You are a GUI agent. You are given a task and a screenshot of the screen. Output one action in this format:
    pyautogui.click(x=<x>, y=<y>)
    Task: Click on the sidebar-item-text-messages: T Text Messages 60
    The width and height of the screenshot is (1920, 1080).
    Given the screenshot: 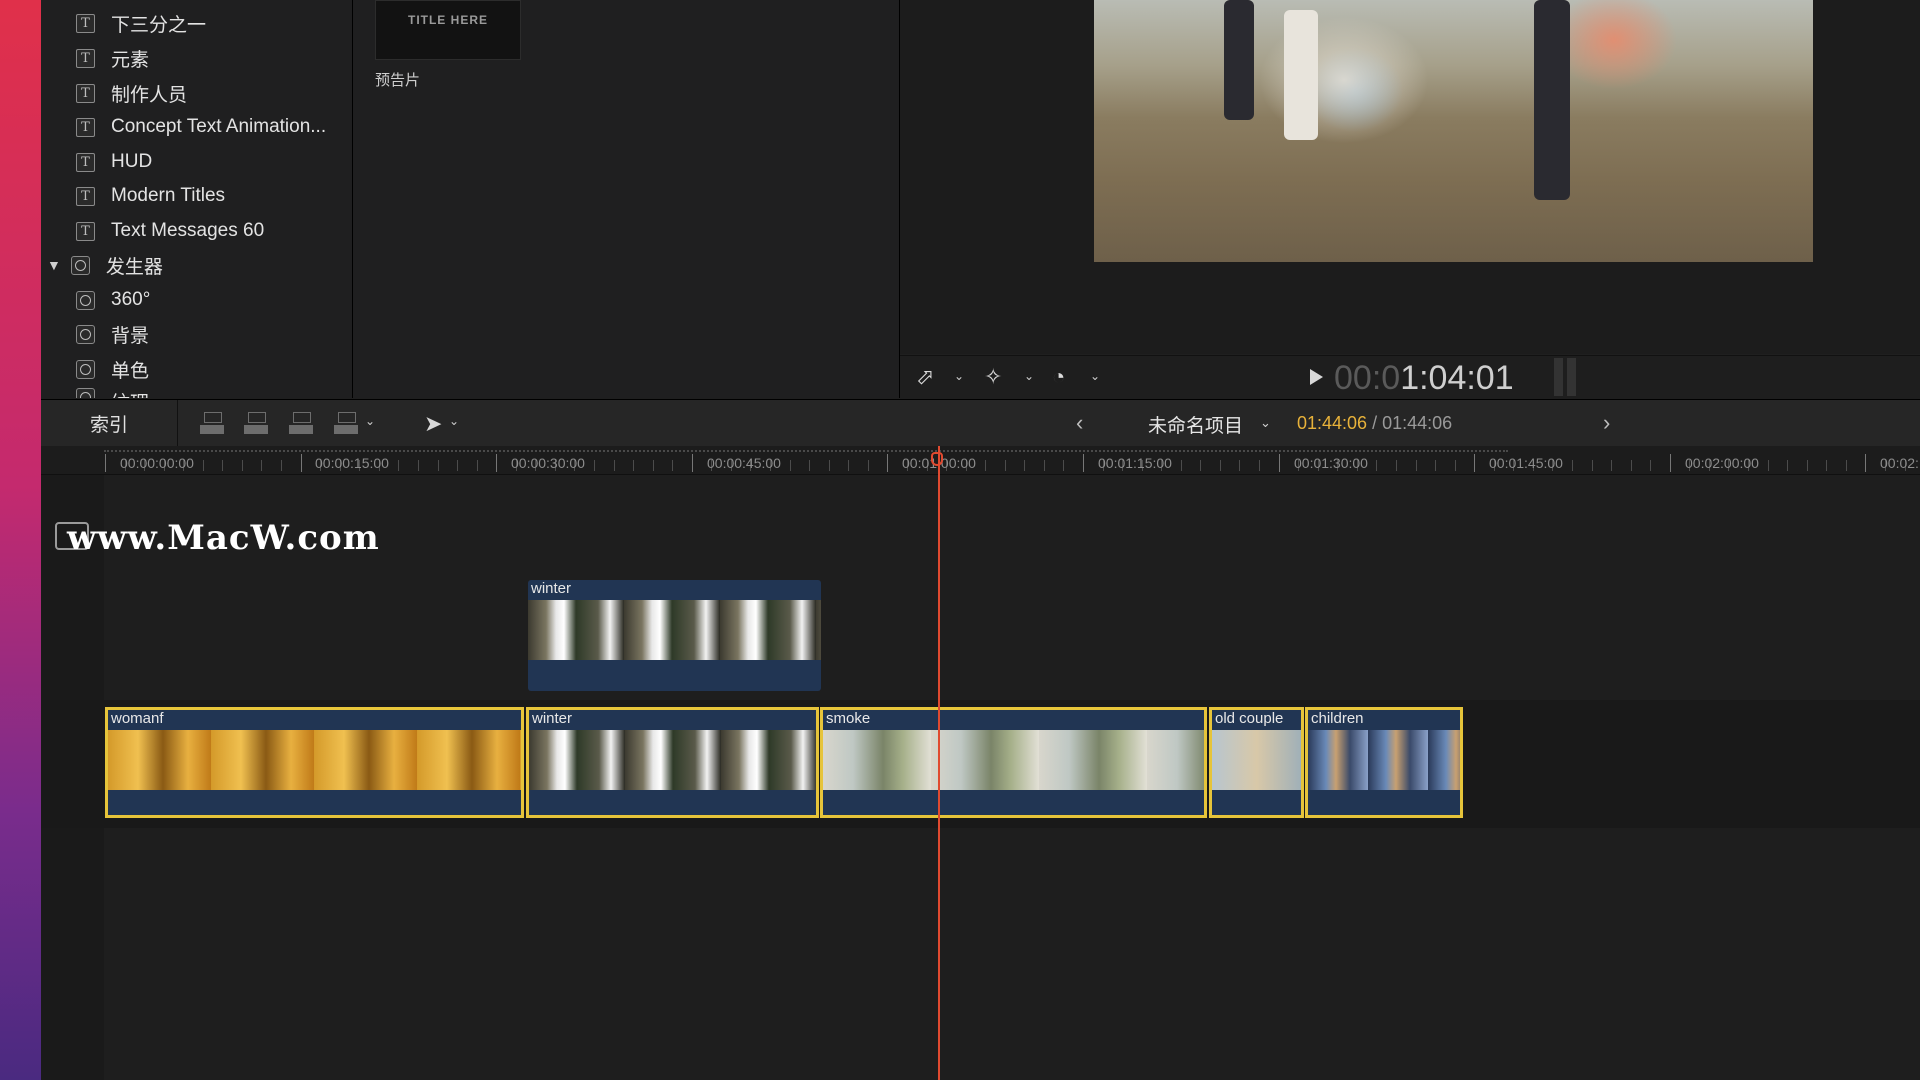 What is the action you would take?
    pyautogui.click(x=170, y=231)
    